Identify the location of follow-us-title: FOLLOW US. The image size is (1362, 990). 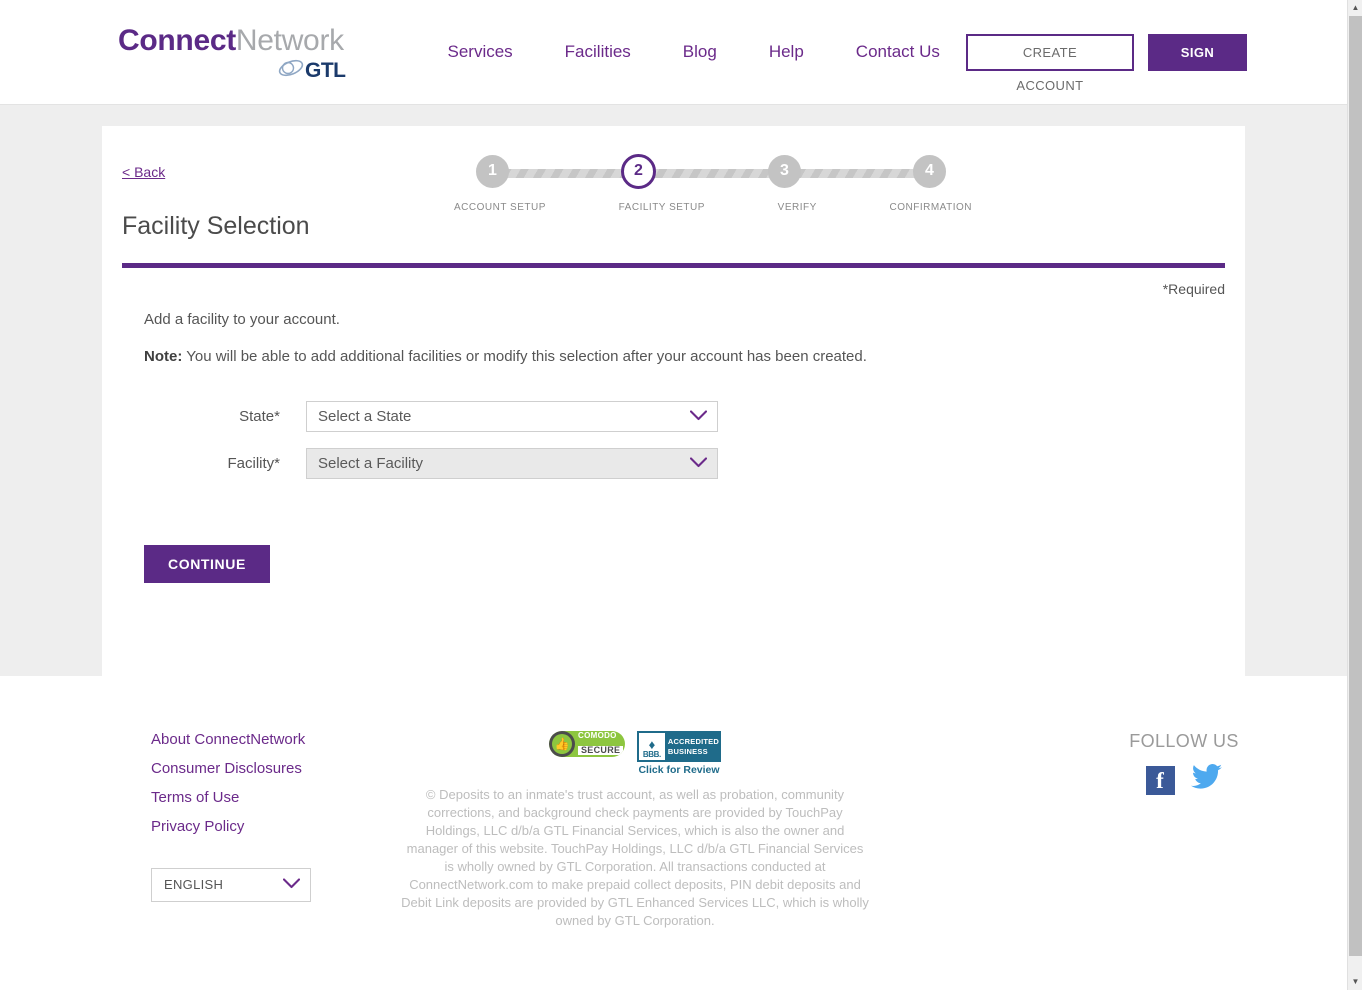
(1184, 741).